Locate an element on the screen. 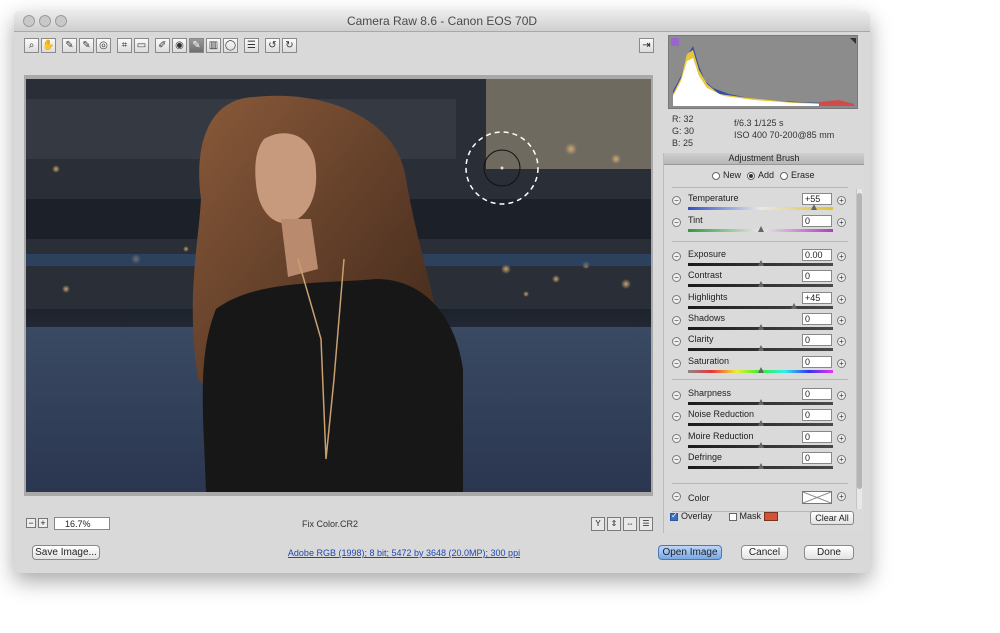 Image resolution: width=1000 pixels, height=633 pixels. eye-icon: ◉ is located at coordinates (179, 45).